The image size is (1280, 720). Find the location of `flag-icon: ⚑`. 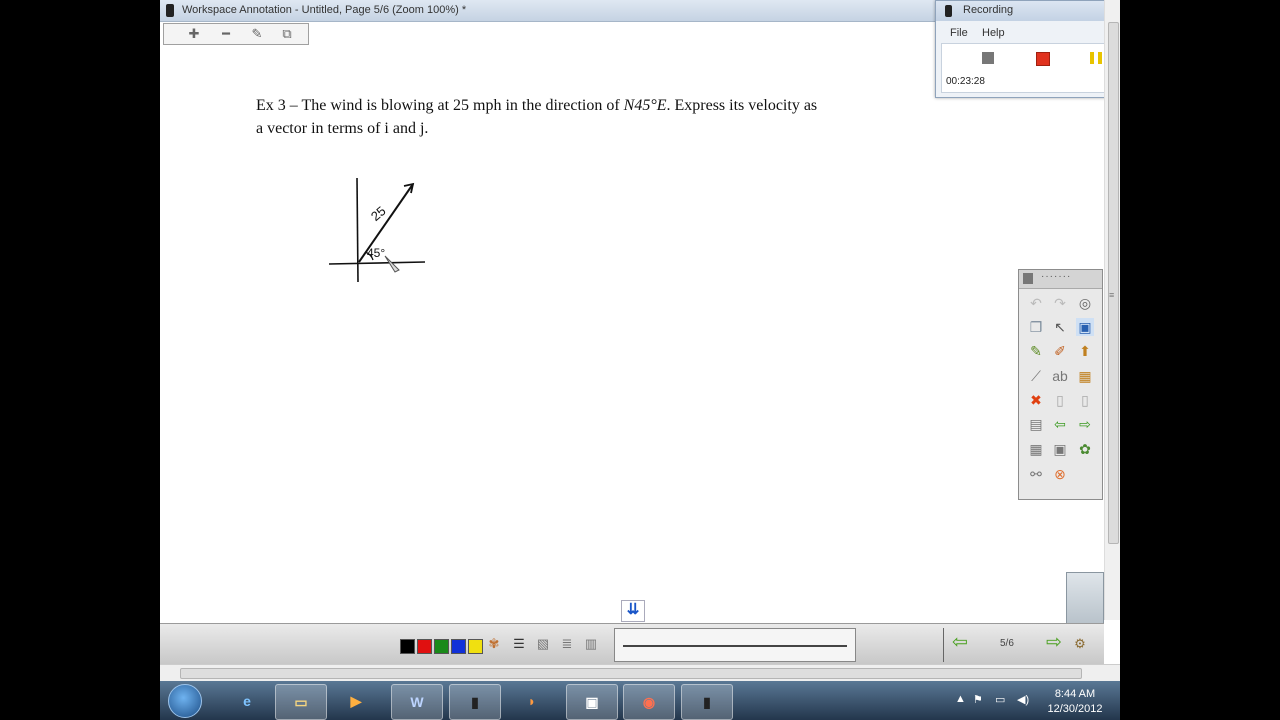

flag-icon: ⚑ is located at coordinates (978, 699).